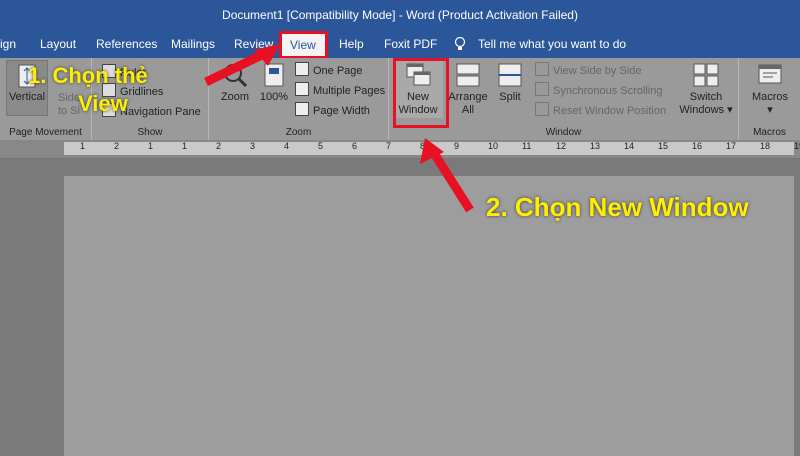 Image resolution: width=800 pixels, height=456 pixels. I want to click on step2-annotation: 2. Chọn New Window, so click(617, 207).